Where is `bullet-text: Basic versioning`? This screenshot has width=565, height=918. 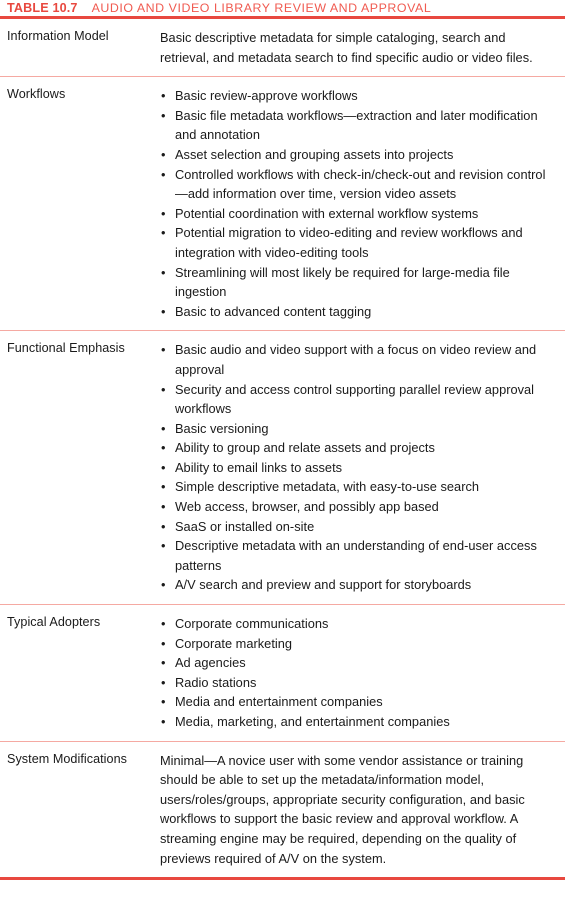 bullet-text: Basic versioning is located at coordinates (222, 428).